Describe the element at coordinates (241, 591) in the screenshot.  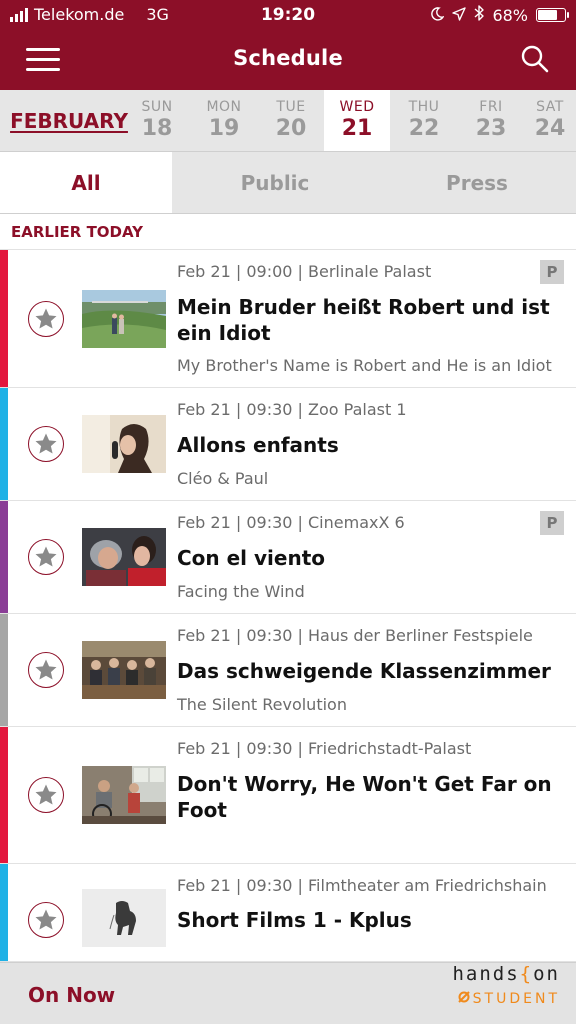
I see `event-subtitle: Facing the Wind` at that location.